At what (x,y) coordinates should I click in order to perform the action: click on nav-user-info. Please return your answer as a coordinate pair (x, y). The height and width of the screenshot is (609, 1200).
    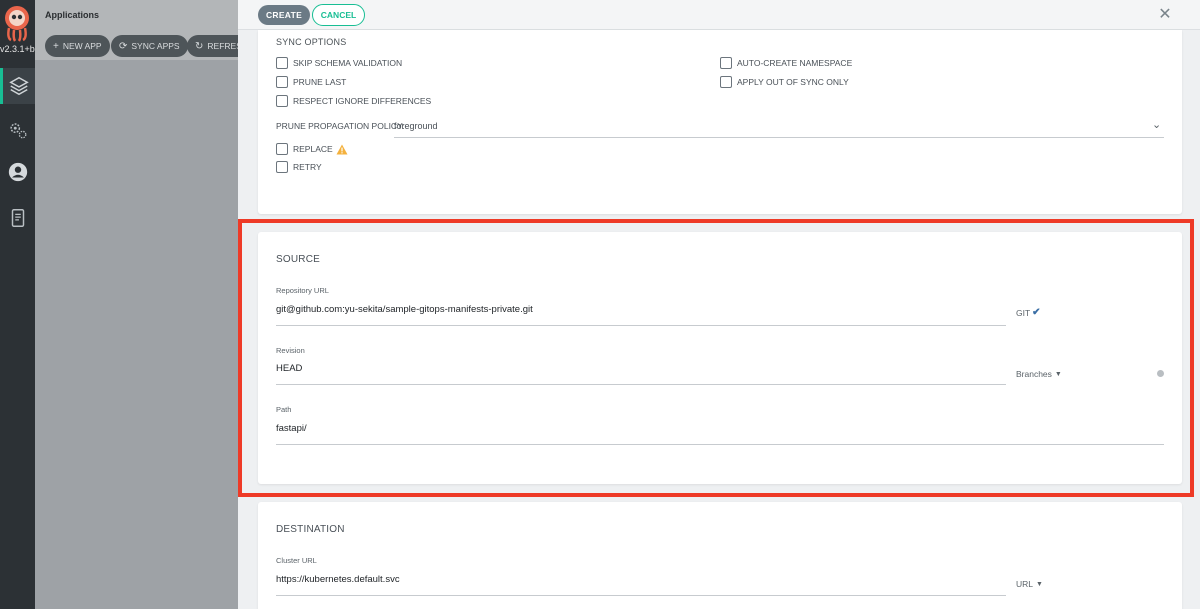
    Looking at the image, I should click on (17, 172).